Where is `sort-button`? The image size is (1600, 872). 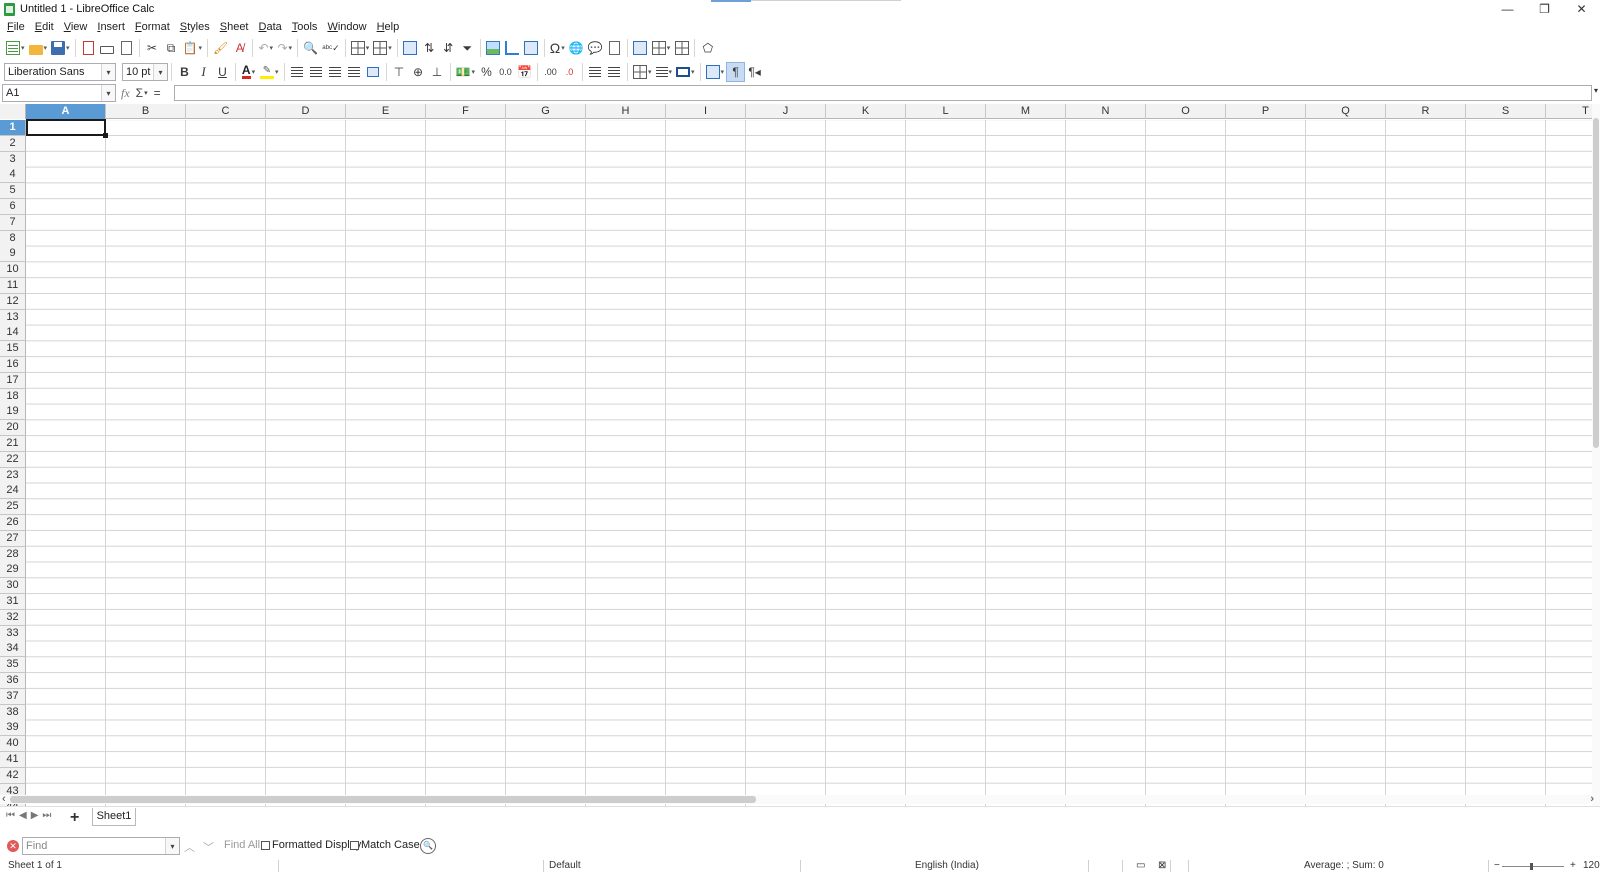
sort-button is located at coordinates (410, 48).